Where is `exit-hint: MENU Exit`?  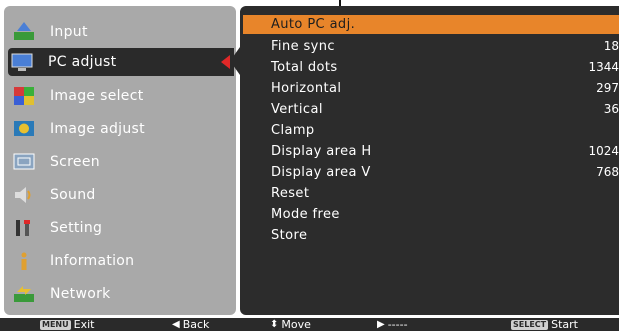 exit-hint: MENU Exit is located at coordinates (67, 324).